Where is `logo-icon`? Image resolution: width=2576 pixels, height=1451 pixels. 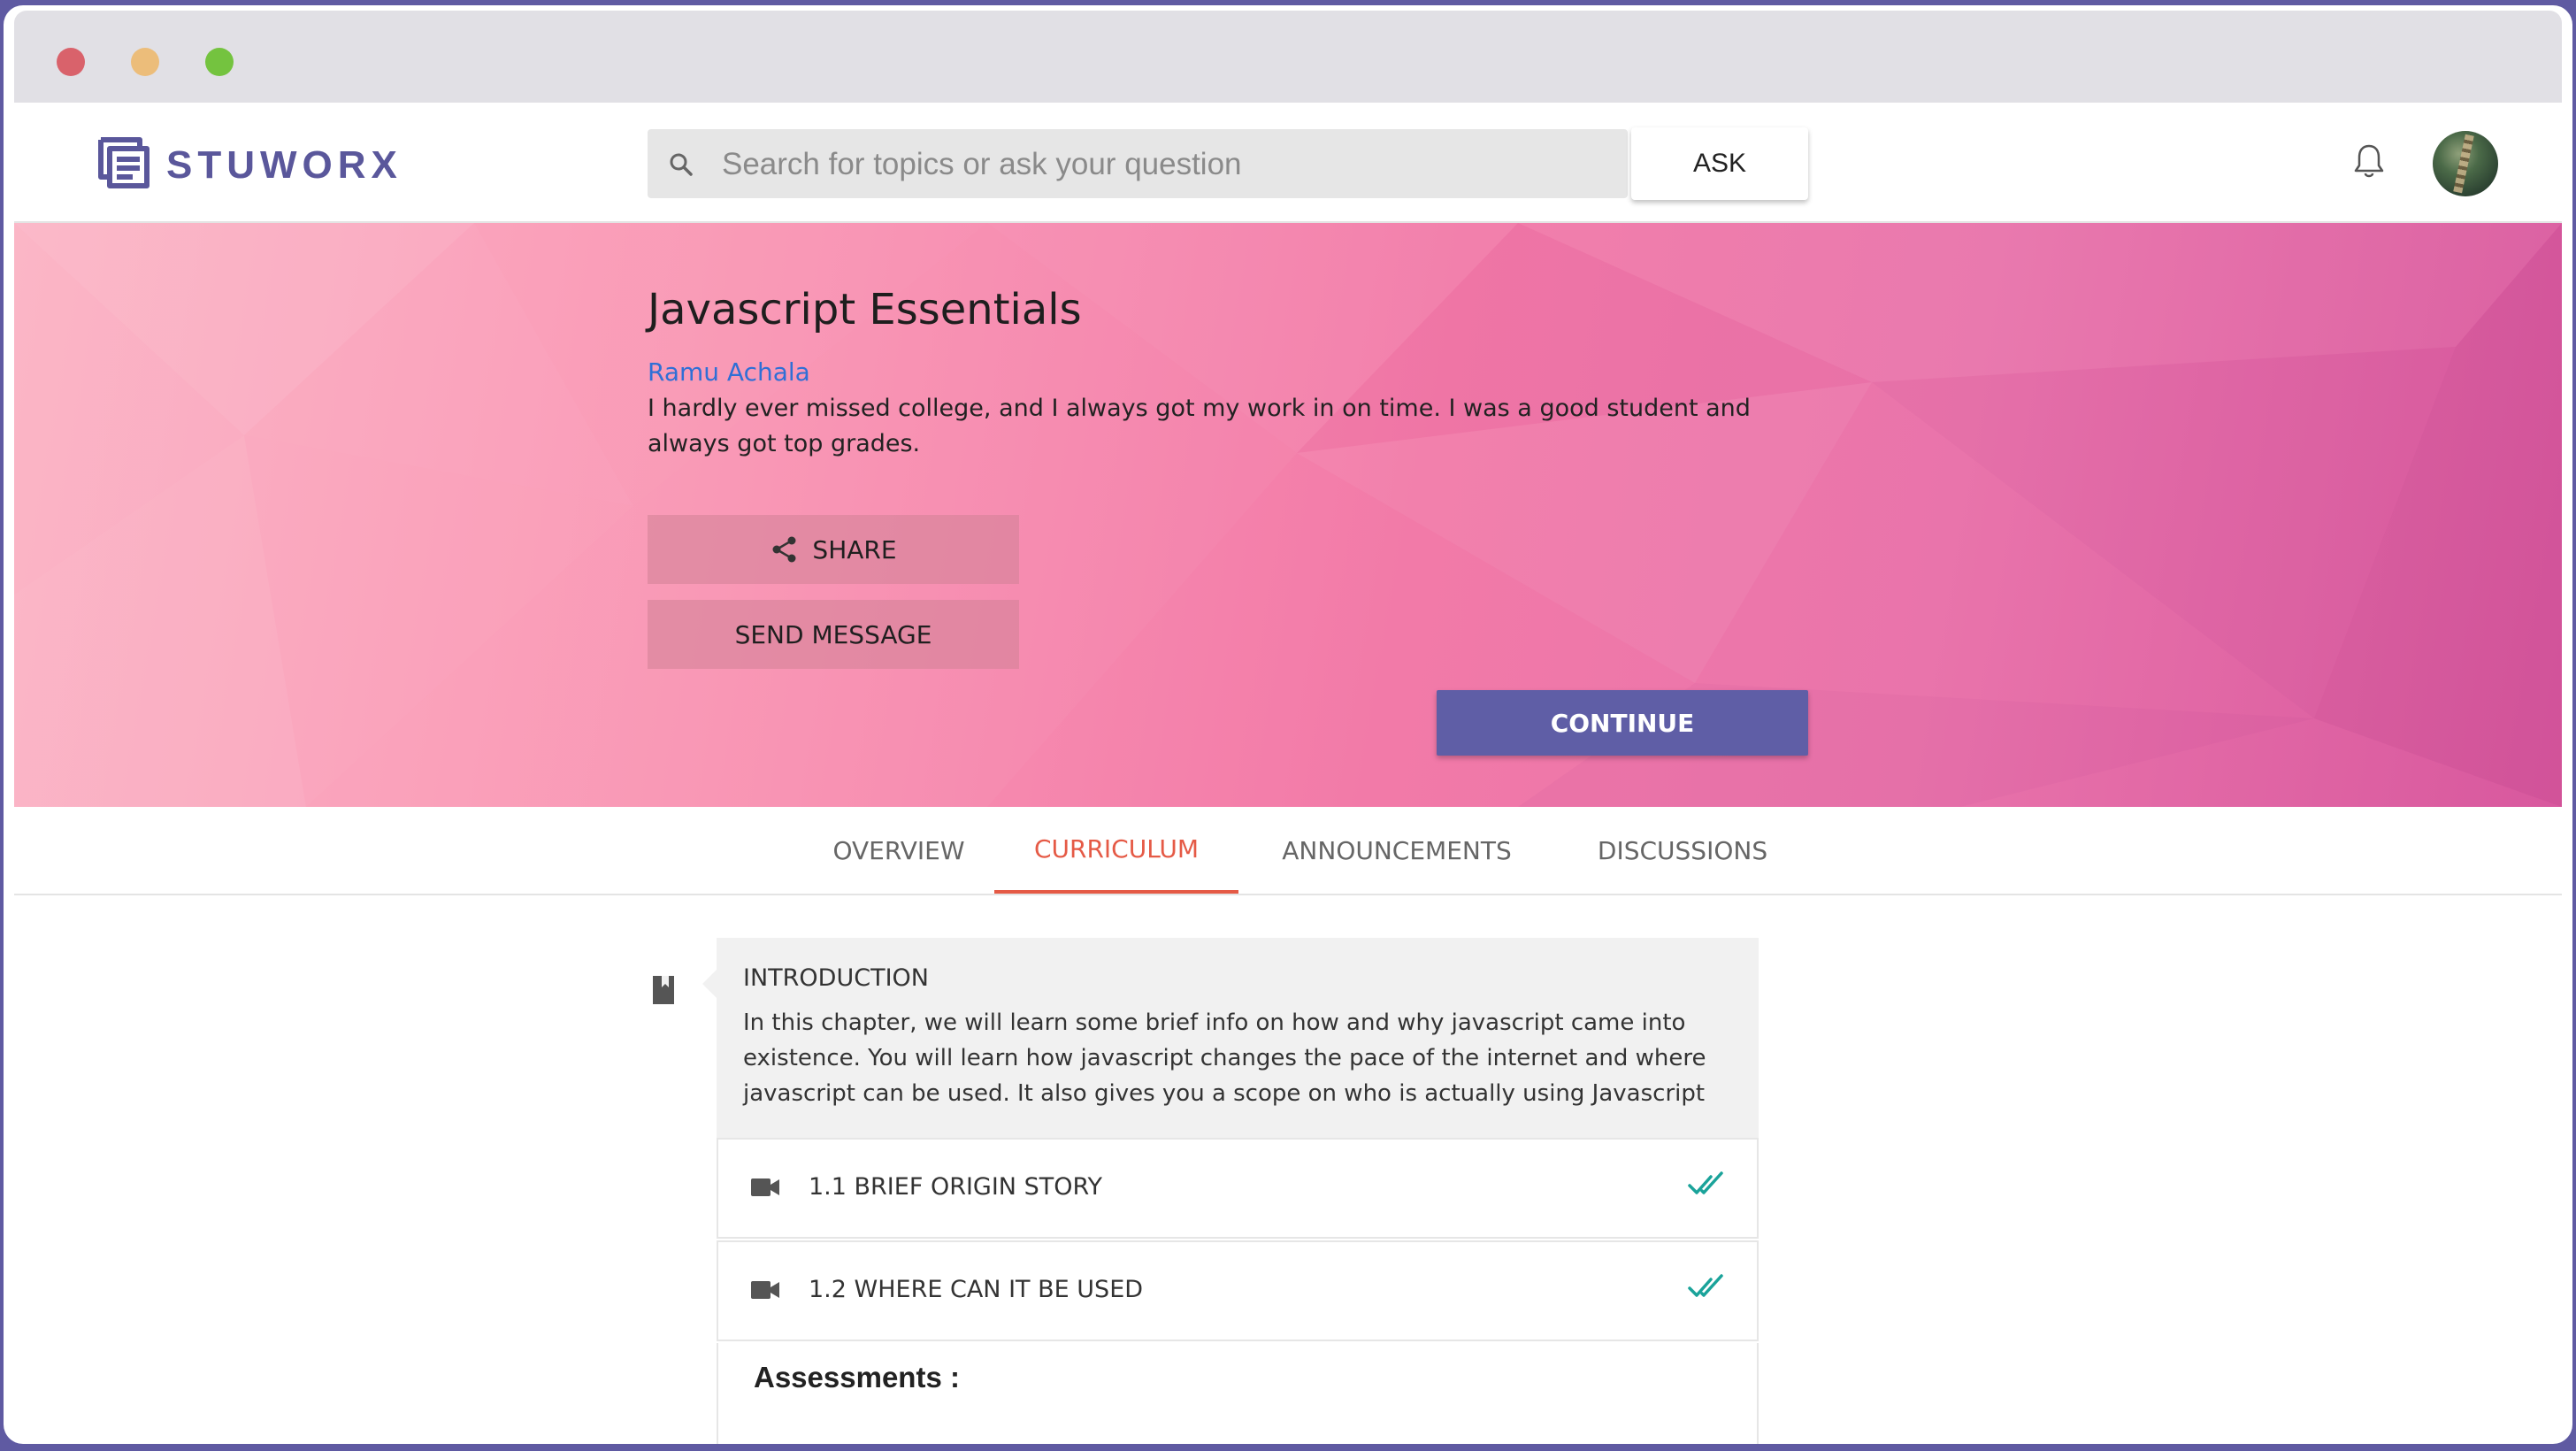 logo-icon is located at coordinates (124, 162).